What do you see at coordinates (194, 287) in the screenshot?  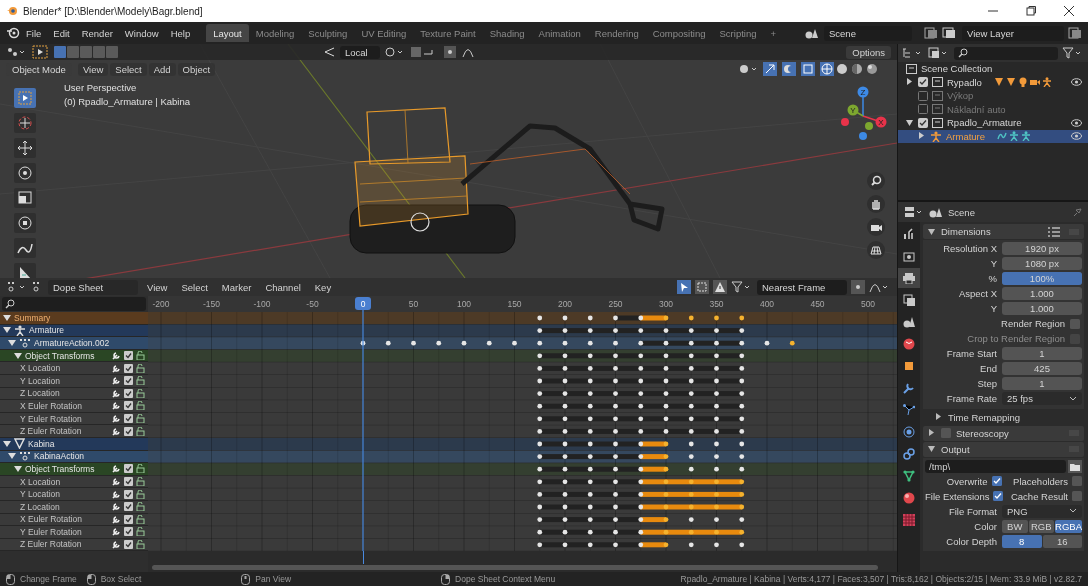 I see `menu-item: Select` at bounding box center [194, 287].